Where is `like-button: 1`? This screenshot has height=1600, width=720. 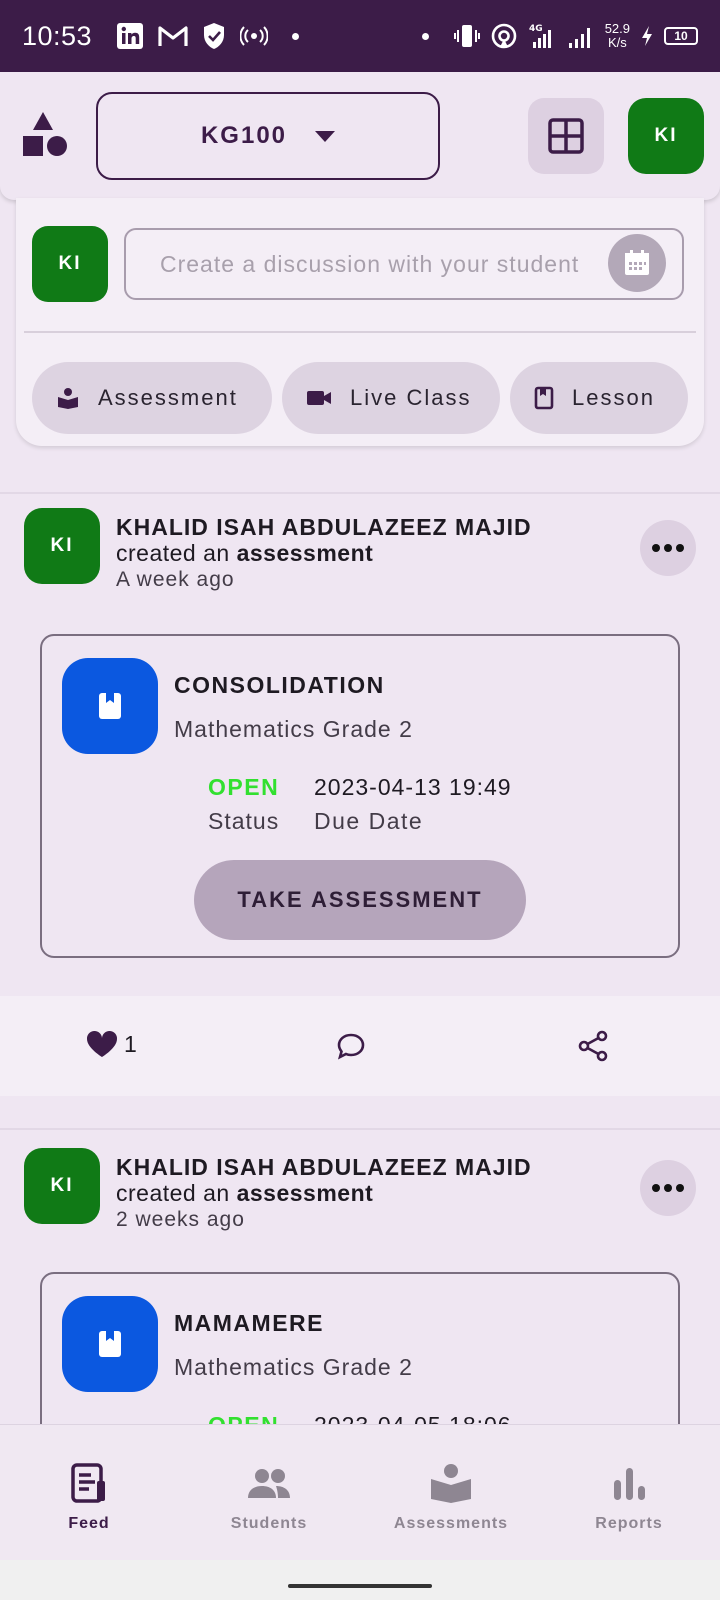 like-button: 1 is located at coordinates (111, 1044).